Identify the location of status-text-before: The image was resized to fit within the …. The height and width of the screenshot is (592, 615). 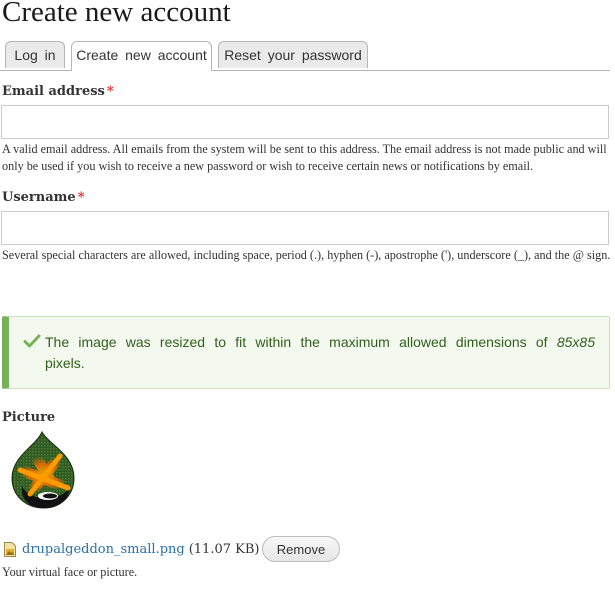
(301, 342).